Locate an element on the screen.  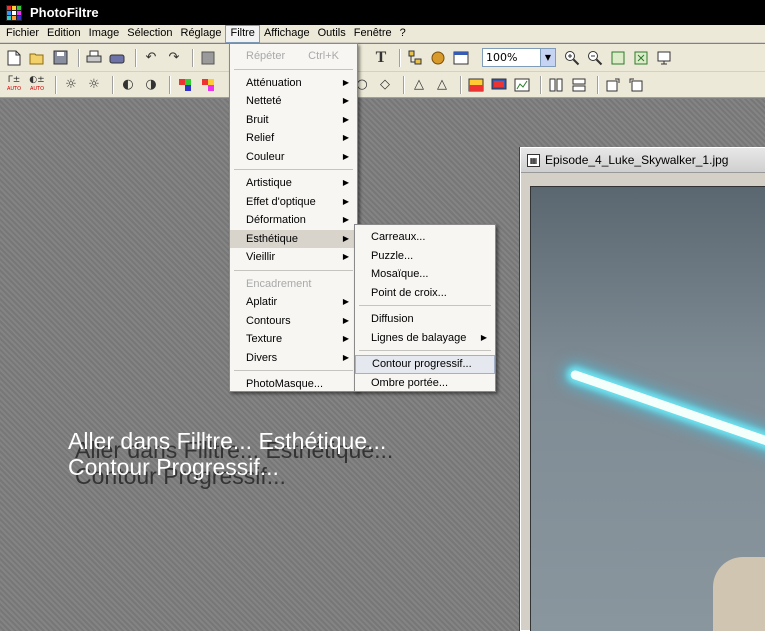
saturation-up-icon is located at coordinates (208, 85).